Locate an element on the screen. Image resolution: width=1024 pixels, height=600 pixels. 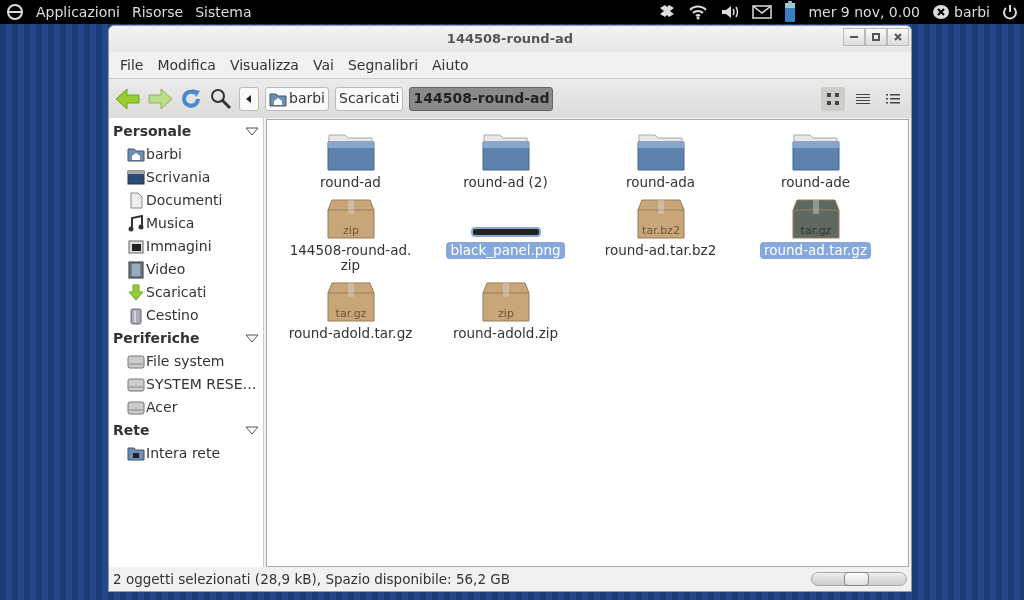
sidebar-item: File system is located at coordinates (186, 361).